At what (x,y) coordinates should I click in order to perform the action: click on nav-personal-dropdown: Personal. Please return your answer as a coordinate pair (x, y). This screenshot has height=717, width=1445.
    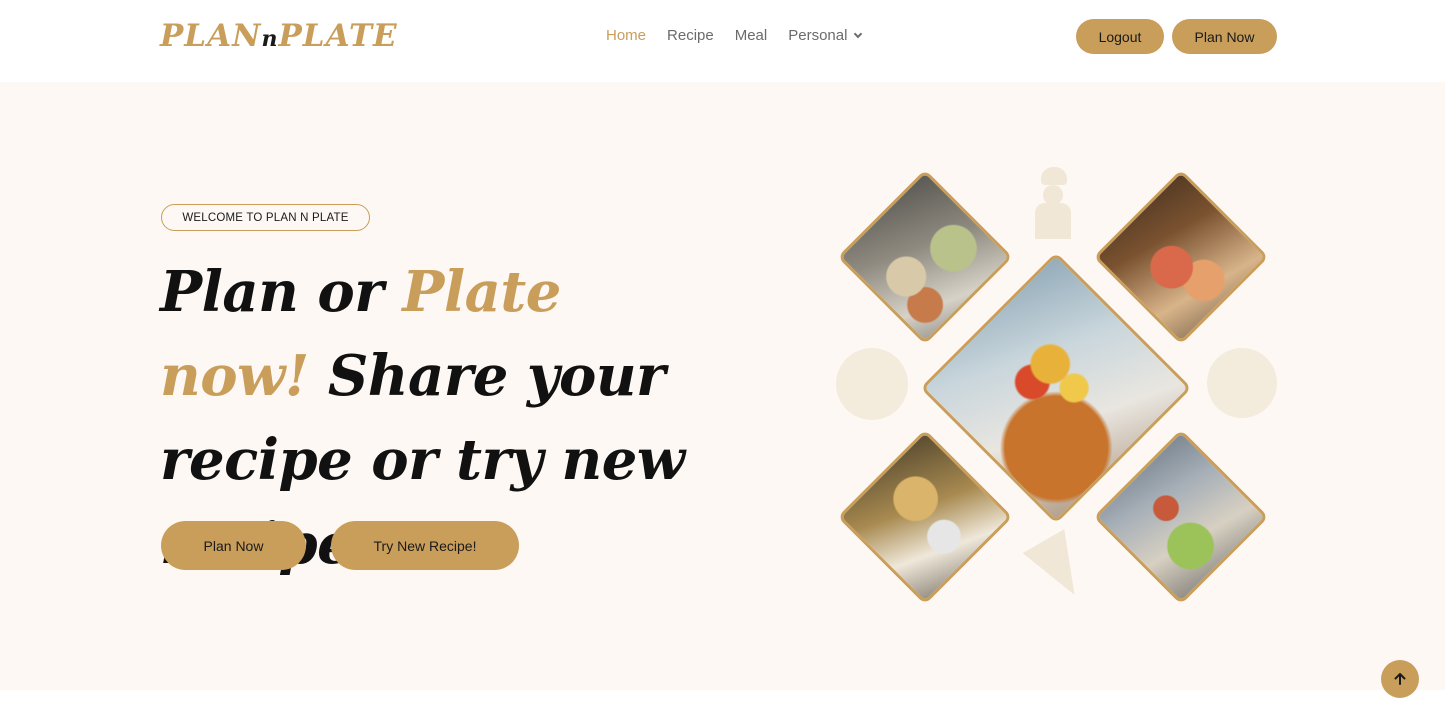
    Looking at the image, I should click on (825, 36).